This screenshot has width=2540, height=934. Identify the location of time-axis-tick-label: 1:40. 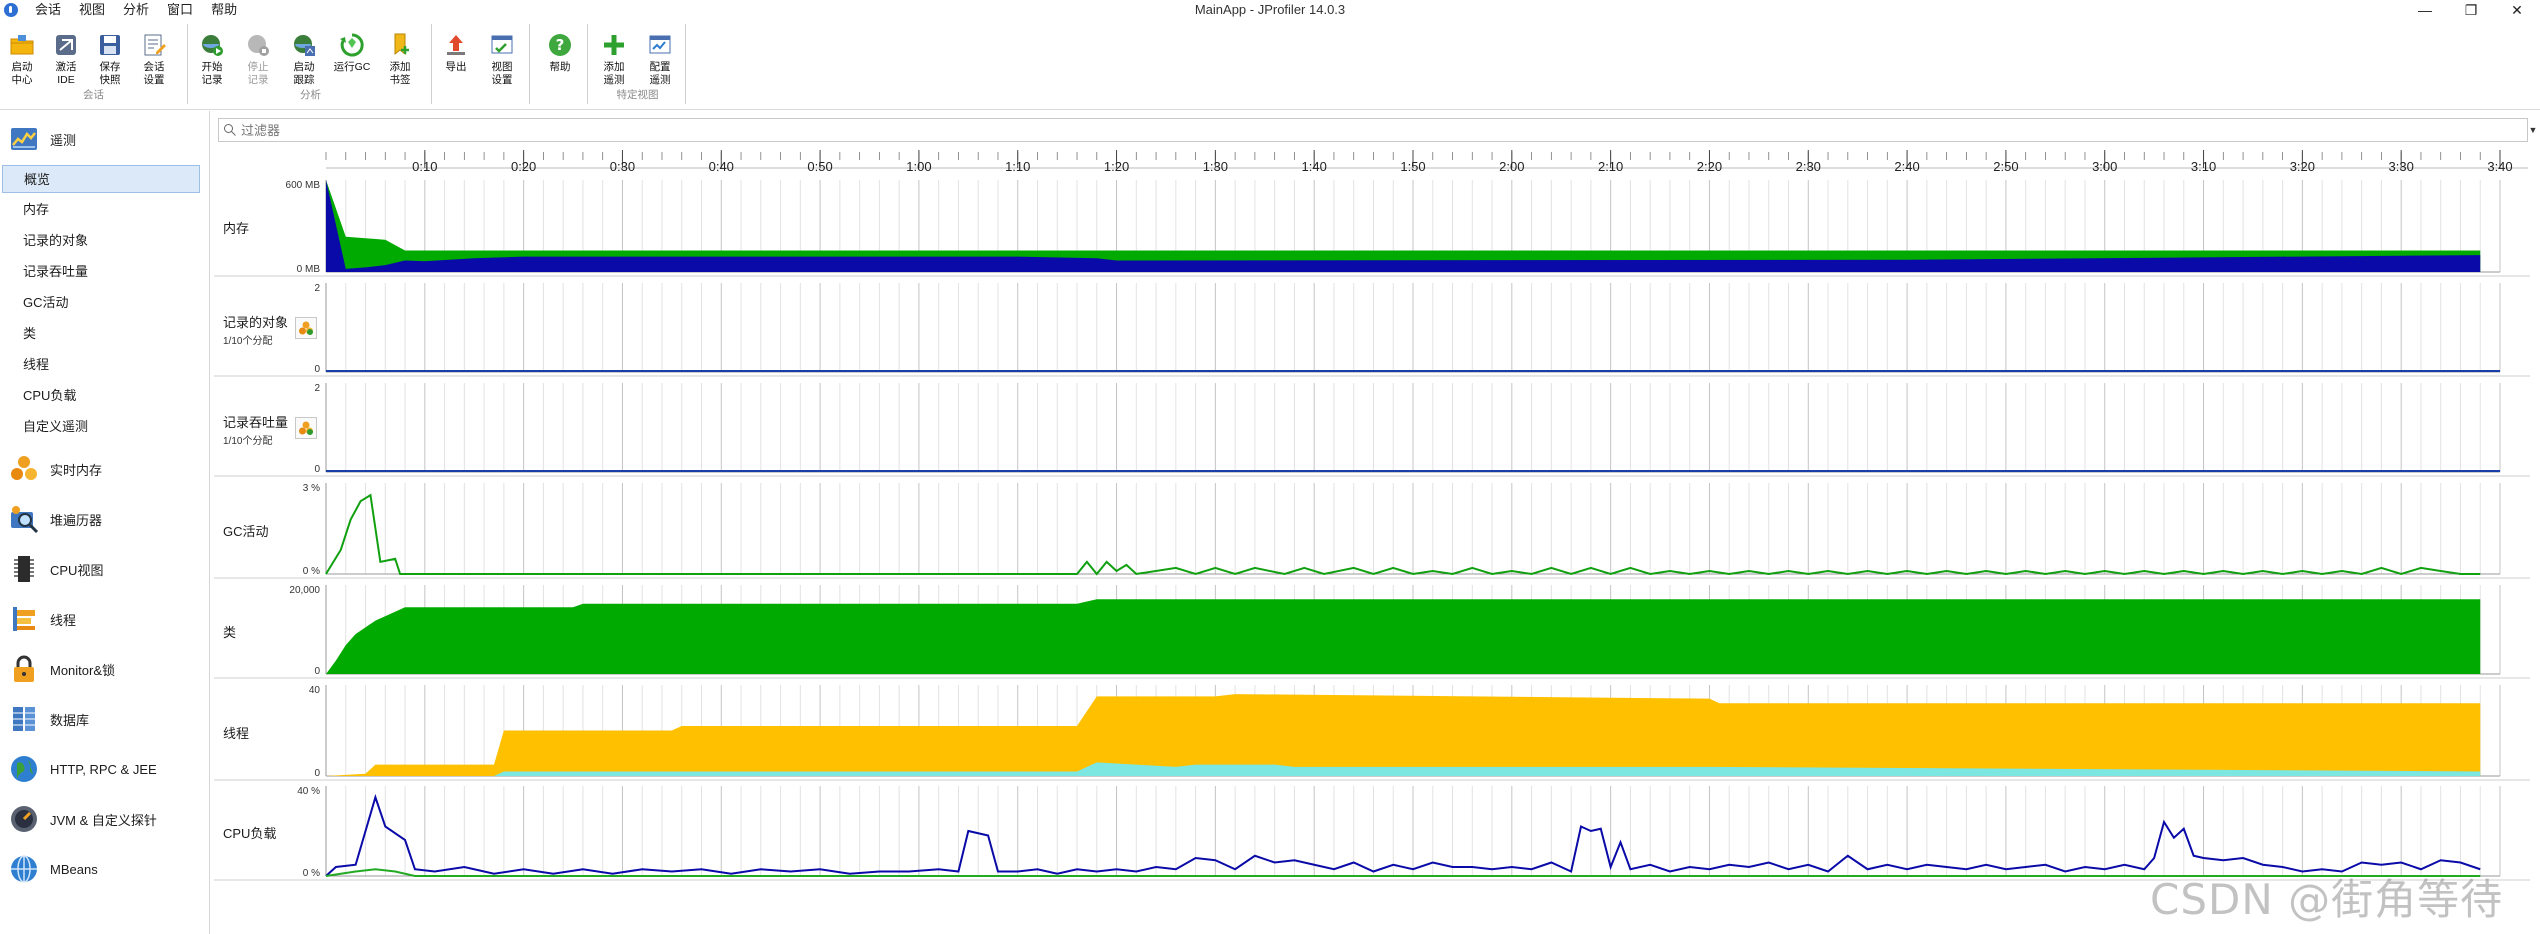
(1314, 166).